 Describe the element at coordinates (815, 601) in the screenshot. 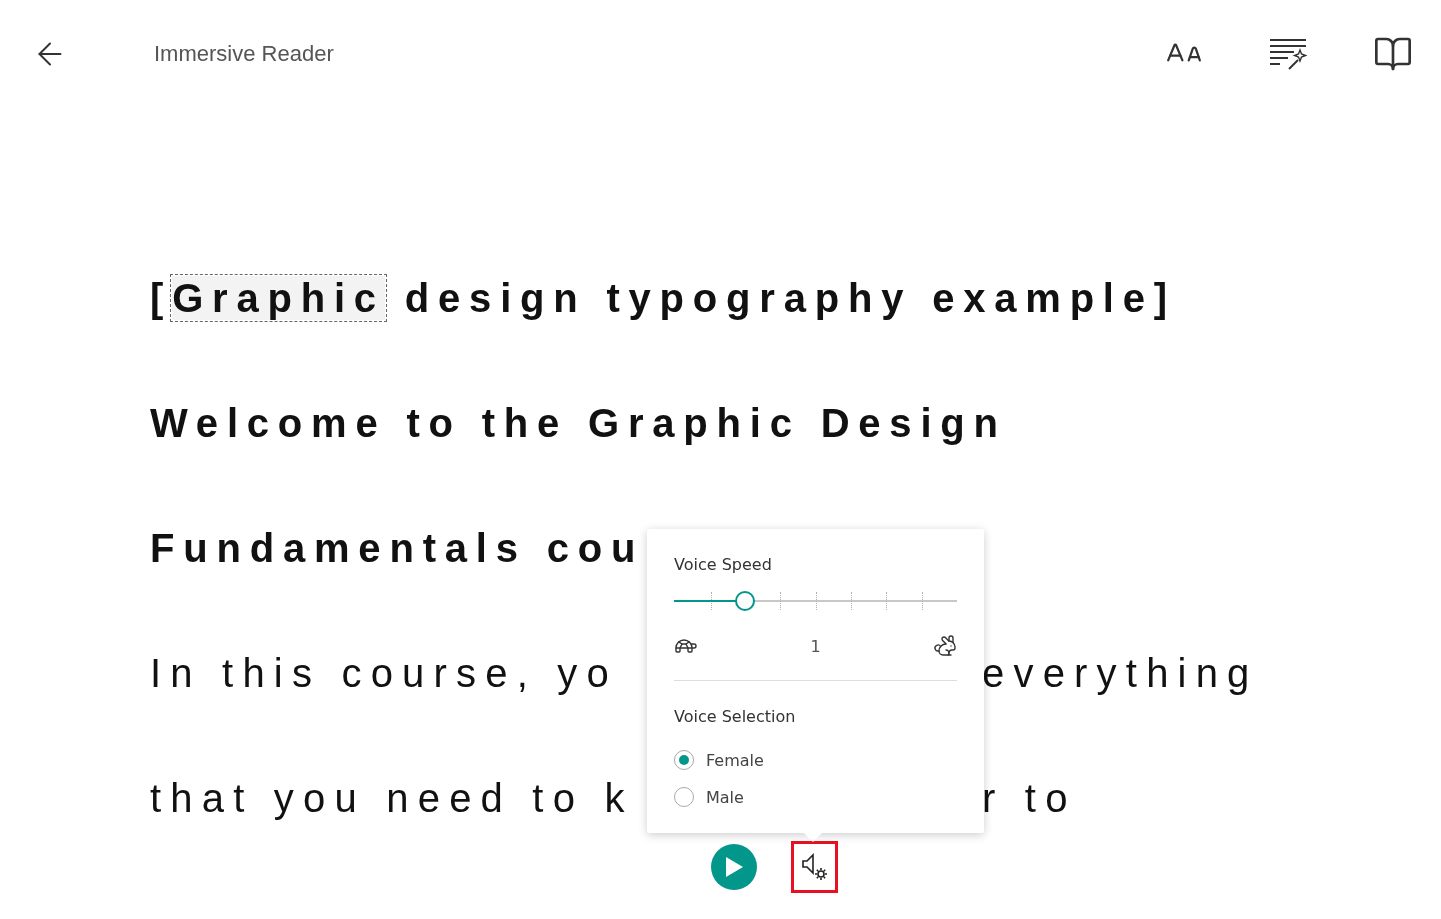

I see `voice-speed-slider` at that location.